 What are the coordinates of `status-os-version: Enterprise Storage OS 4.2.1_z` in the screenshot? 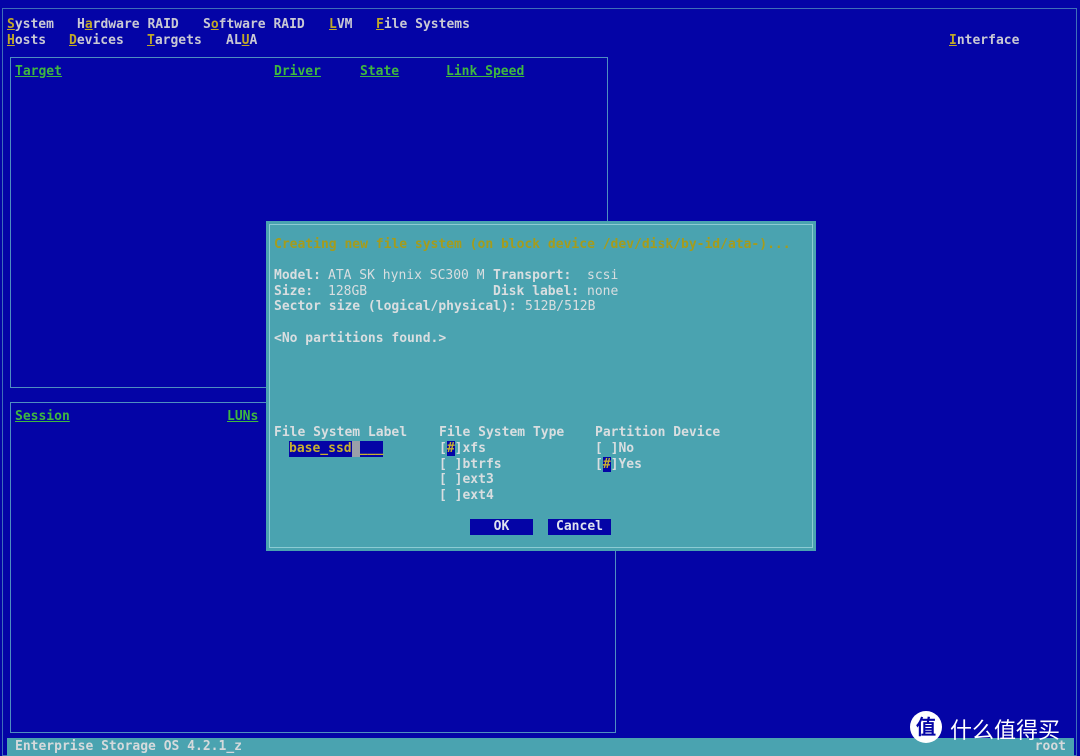 It's located at (128, 746).